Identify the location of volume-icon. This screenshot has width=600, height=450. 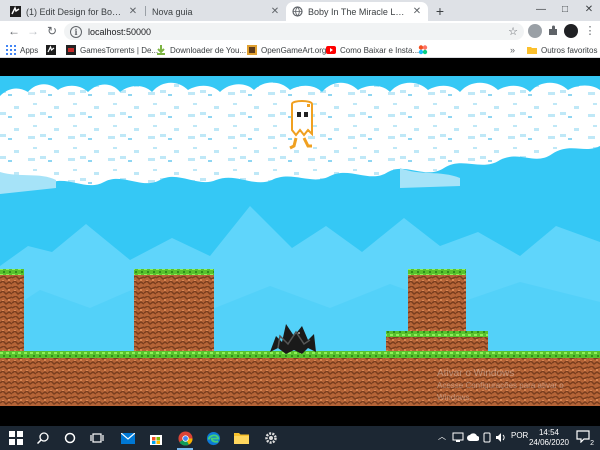
(501, 437).